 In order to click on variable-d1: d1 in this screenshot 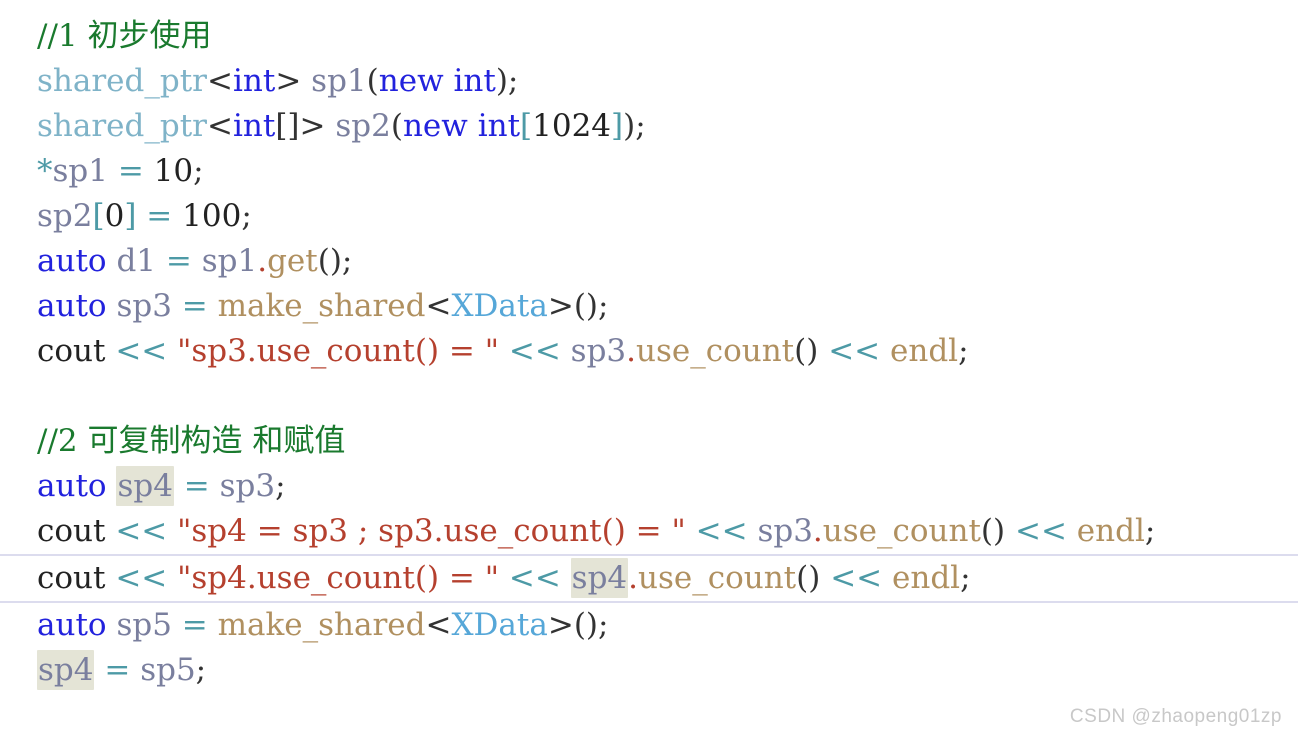, I will do `click(136, 261)`.